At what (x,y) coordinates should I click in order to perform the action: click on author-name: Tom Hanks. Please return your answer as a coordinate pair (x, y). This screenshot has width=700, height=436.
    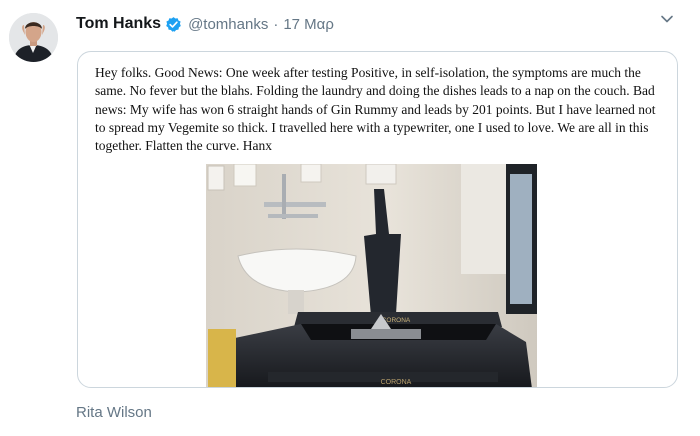
    Looking at the image, I should click on (118, 24).